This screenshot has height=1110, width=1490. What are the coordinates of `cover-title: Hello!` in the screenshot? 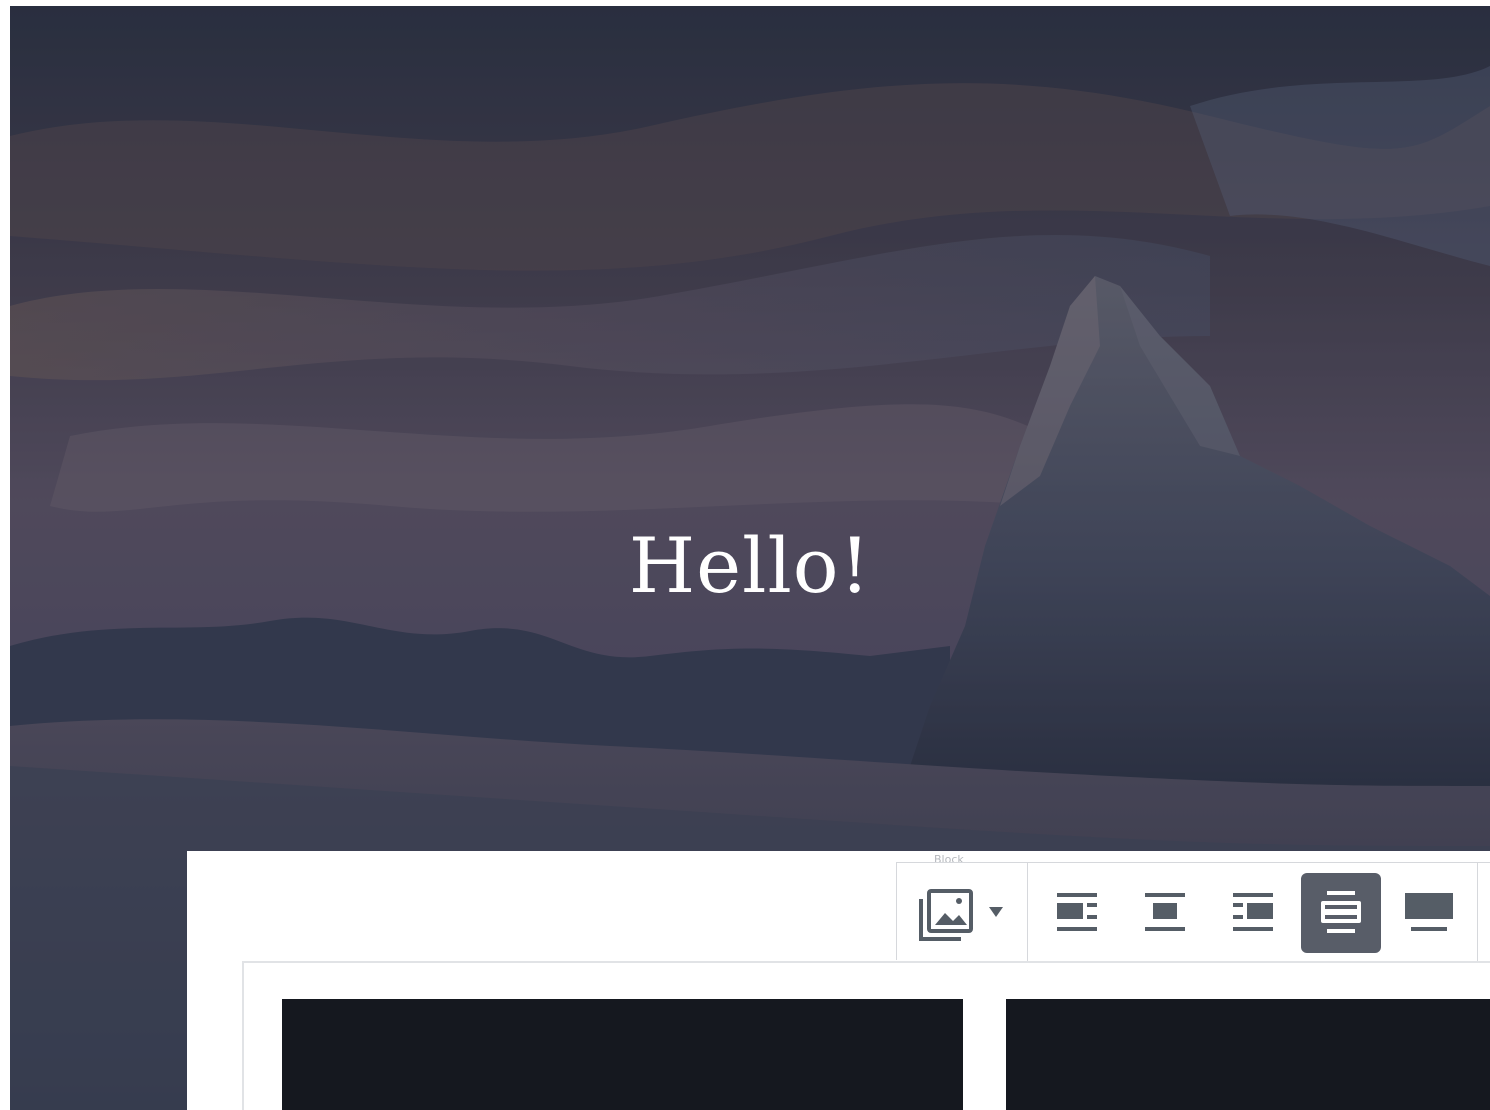 It's located at (750, 566).